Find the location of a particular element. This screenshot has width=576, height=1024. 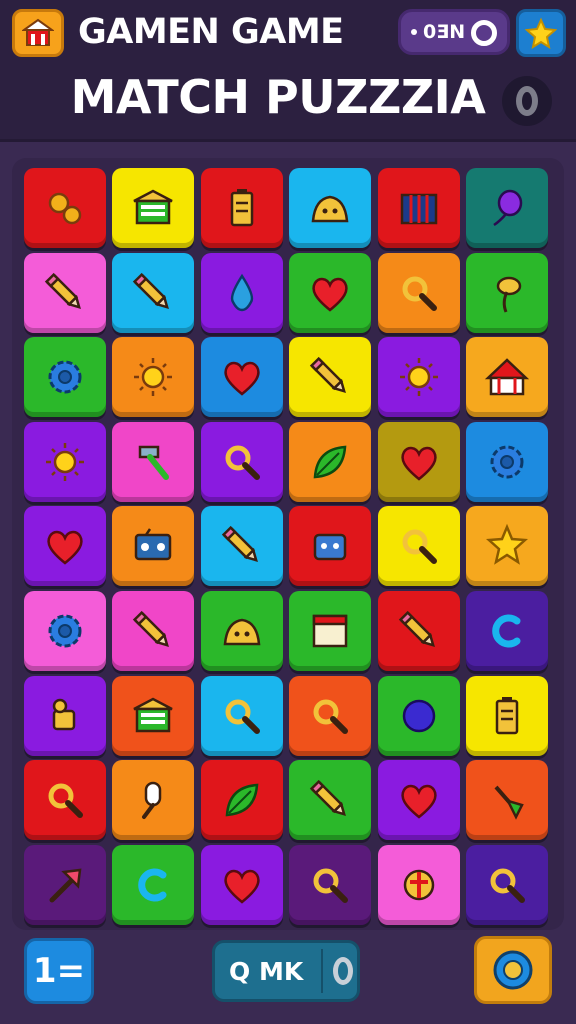

cage-icon is located at coordinates (418, 209).